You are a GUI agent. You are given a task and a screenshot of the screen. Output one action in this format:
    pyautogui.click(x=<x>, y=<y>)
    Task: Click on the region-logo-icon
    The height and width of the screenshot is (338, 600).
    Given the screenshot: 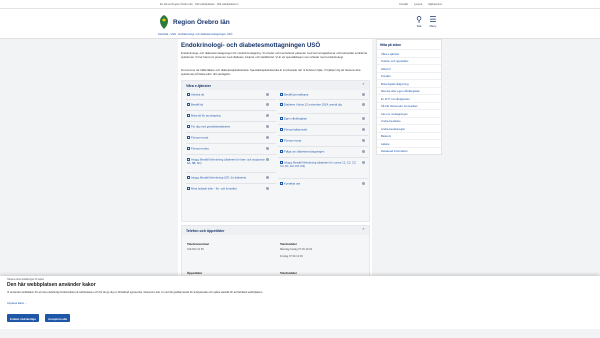 What is the action you would take?
    pyautogui.click(x=164, y=22)
    